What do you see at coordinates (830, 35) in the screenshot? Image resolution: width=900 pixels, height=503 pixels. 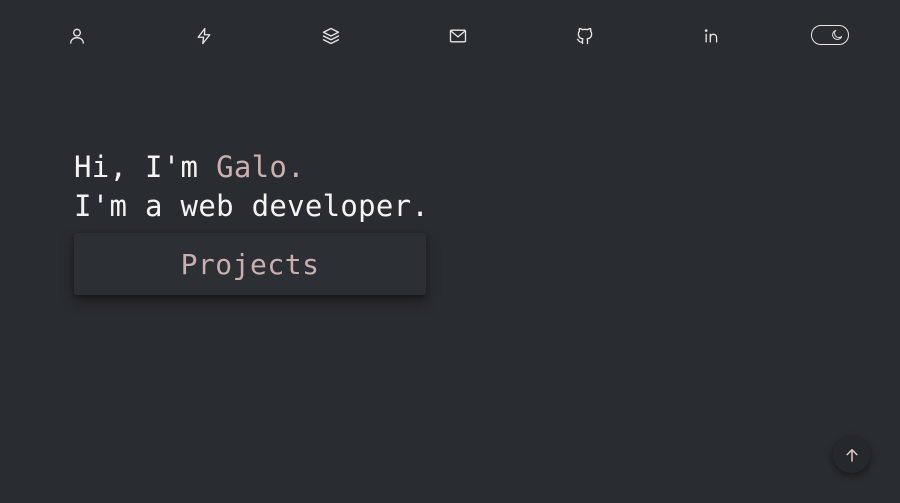 I see `theme-toggle` at bounding box center [830, 35].